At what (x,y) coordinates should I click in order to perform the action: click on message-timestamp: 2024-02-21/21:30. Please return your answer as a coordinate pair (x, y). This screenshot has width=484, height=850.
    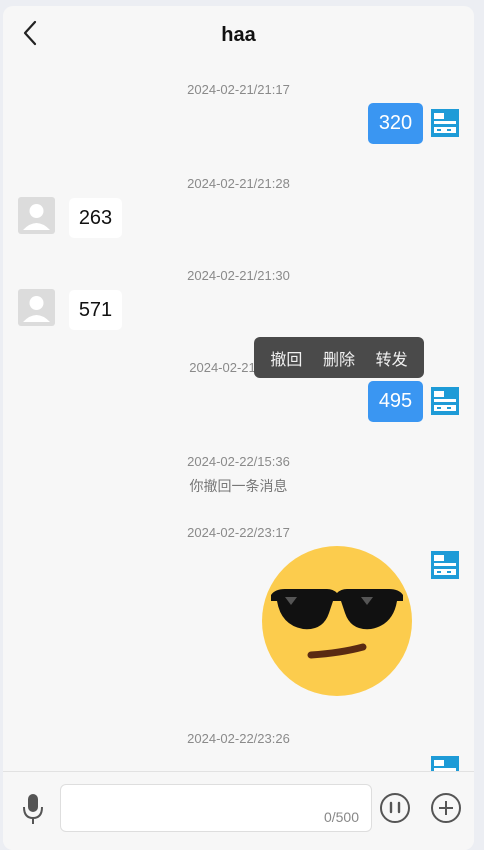
    Looking at the image, I should click on (238, 275).